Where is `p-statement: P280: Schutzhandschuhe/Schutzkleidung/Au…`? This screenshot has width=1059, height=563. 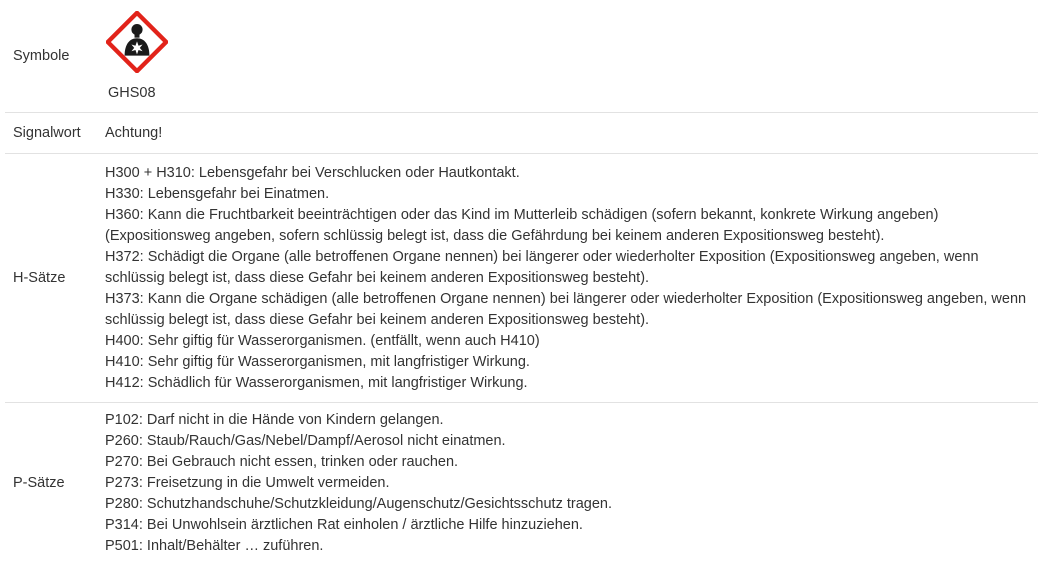
p-statement: P280: Schutzhandschuhe/Schutzkleidung/Au… is located at coordinates (359, 503).